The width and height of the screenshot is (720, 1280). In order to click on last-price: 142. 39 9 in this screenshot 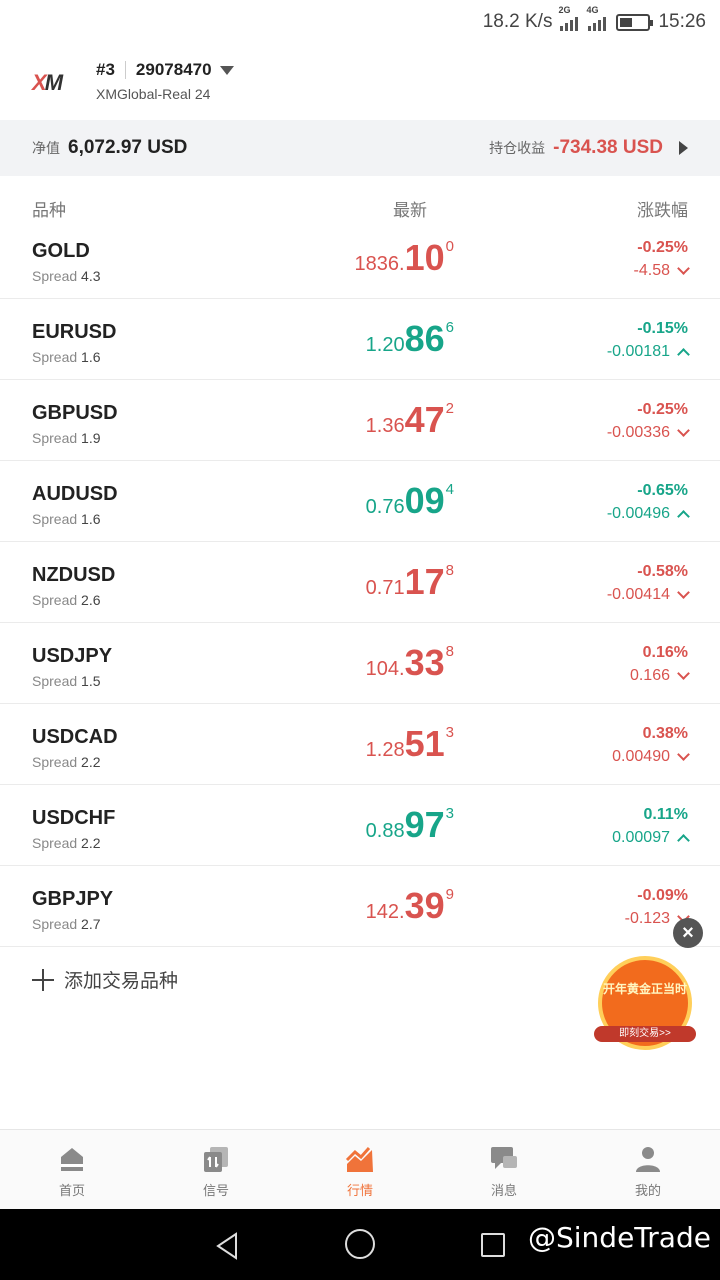, I will do `click(409, 905)`.